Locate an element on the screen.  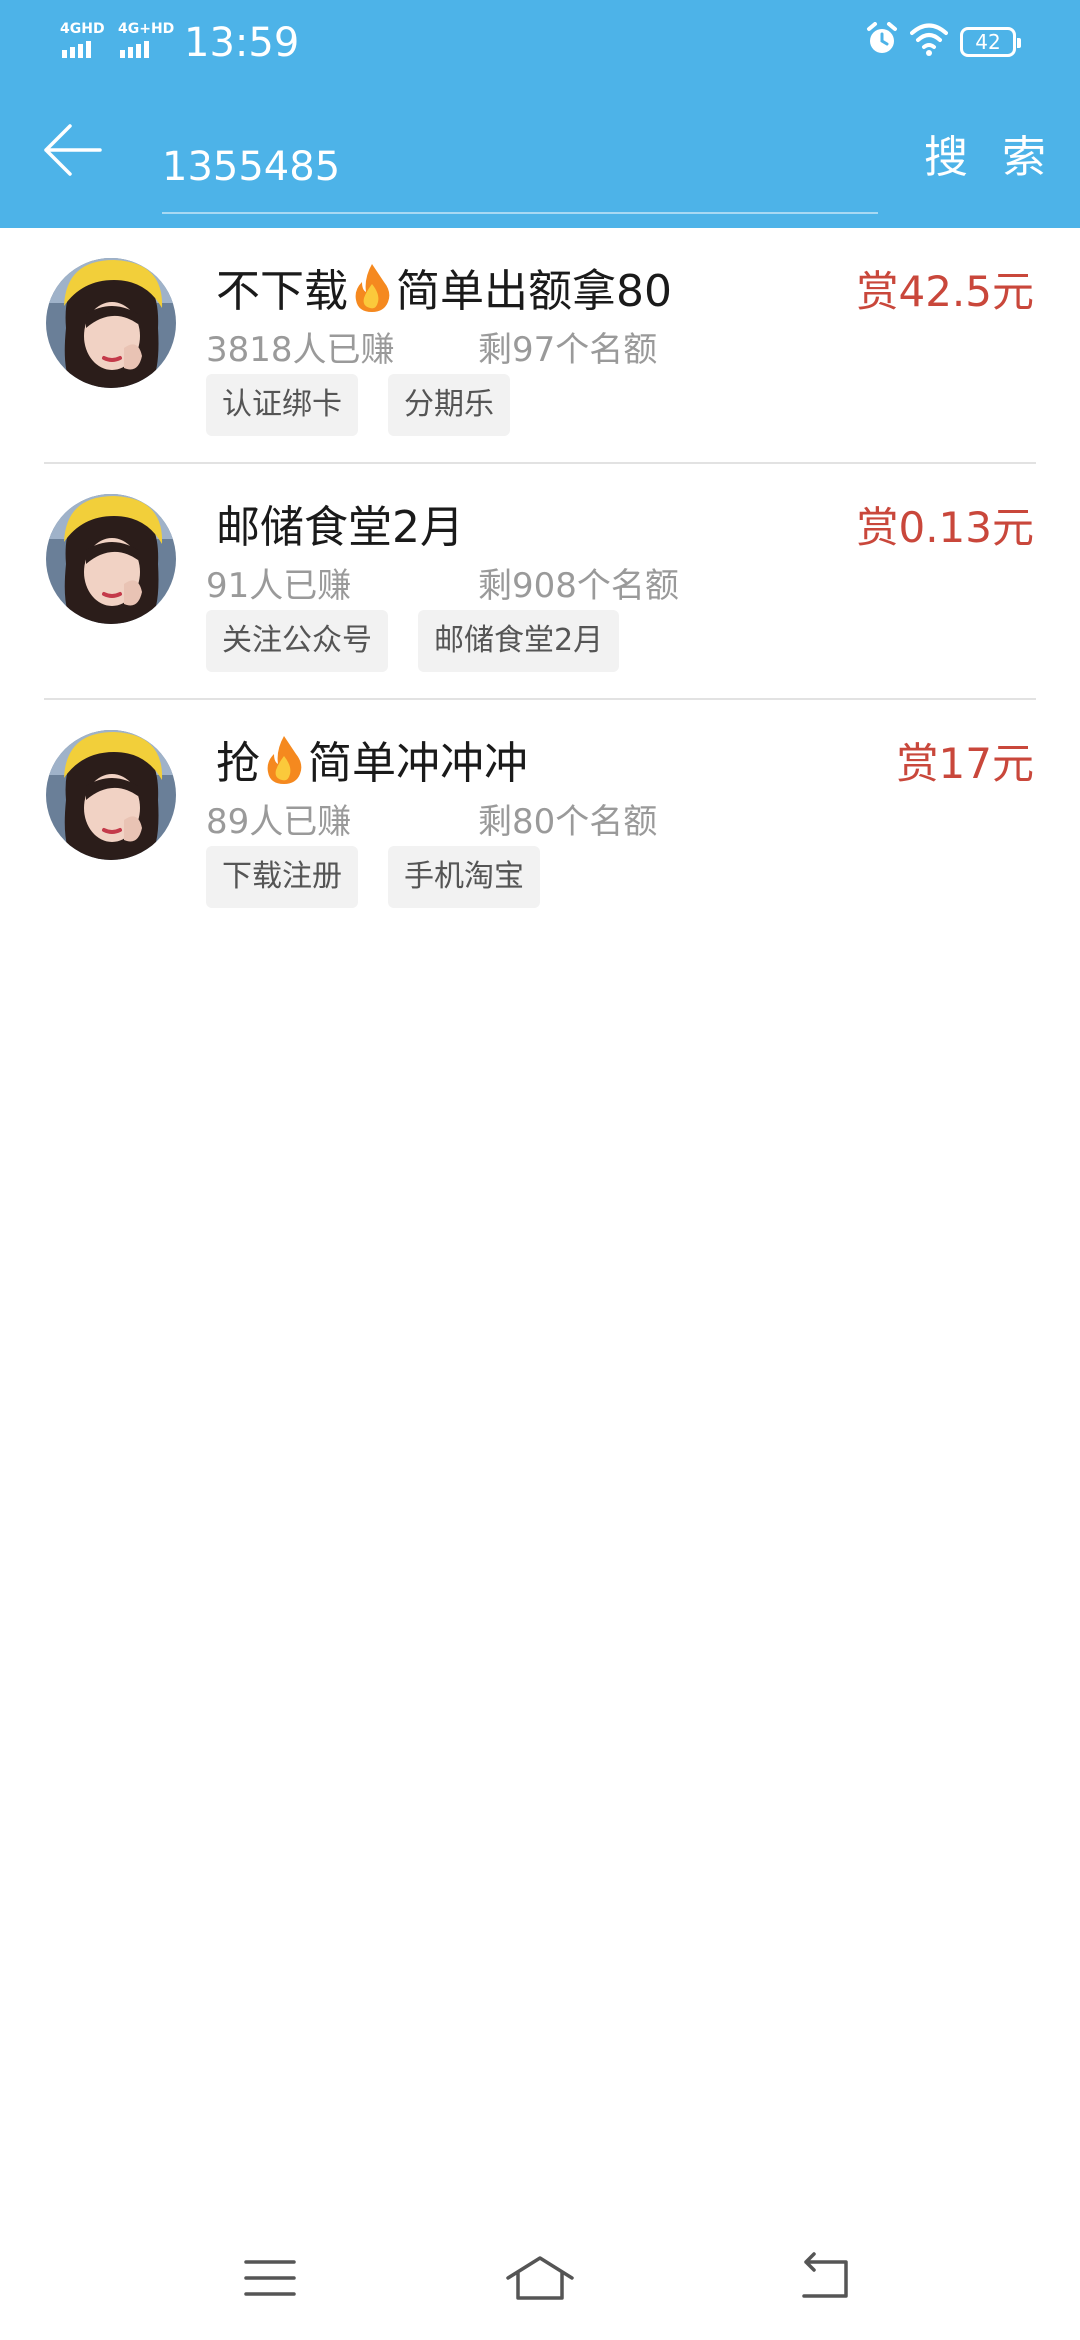
tag-list: 关注公众号 邮储食堂2月 is located at coordinates (413, 641).